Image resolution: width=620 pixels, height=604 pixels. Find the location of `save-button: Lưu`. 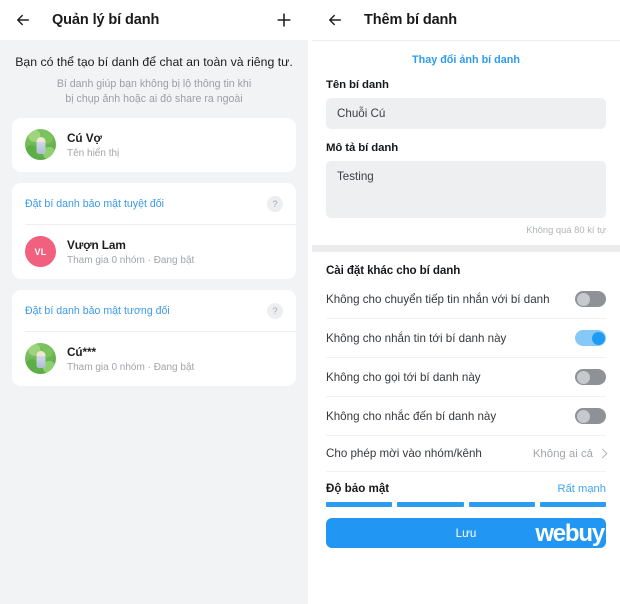

save-button: Lưu is located at coordinates (466, 533).